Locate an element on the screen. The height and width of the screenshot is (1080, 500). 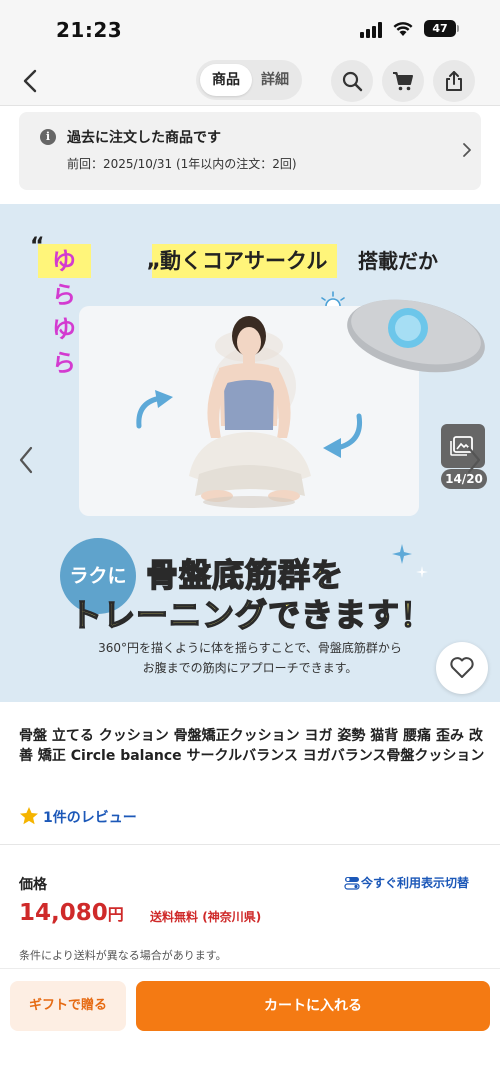
search-button is located at coordinates (352, 81).